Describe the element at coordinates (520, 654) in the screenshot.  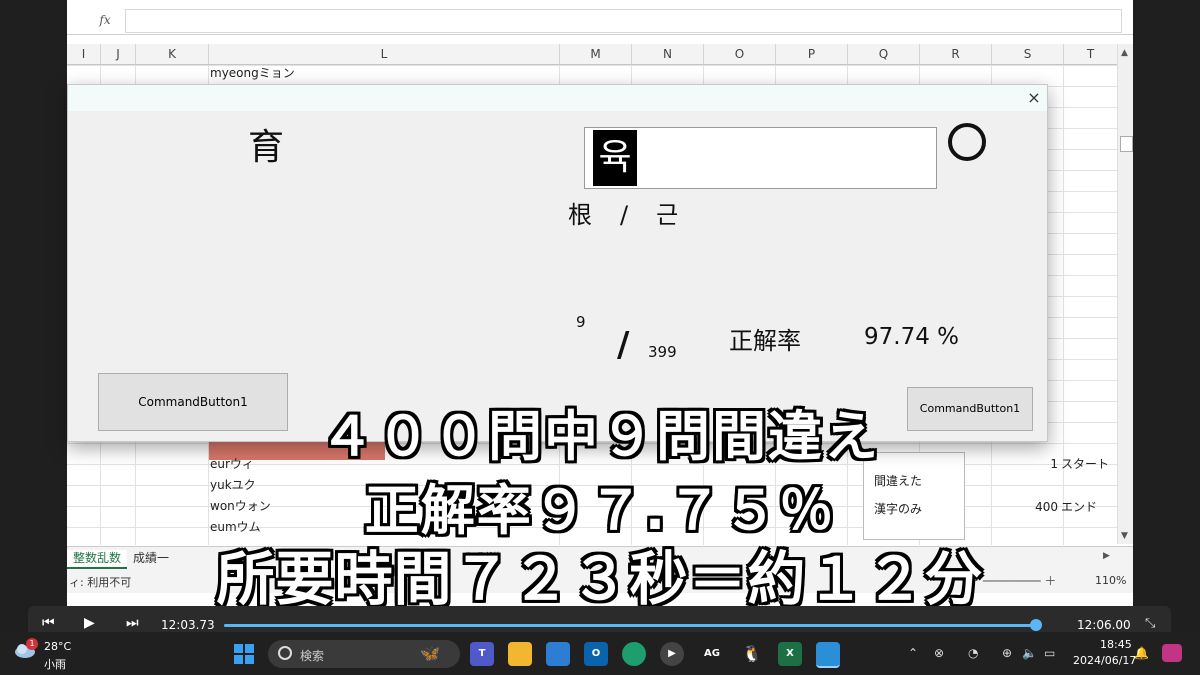
I see `file-explorer-icon` at that location.